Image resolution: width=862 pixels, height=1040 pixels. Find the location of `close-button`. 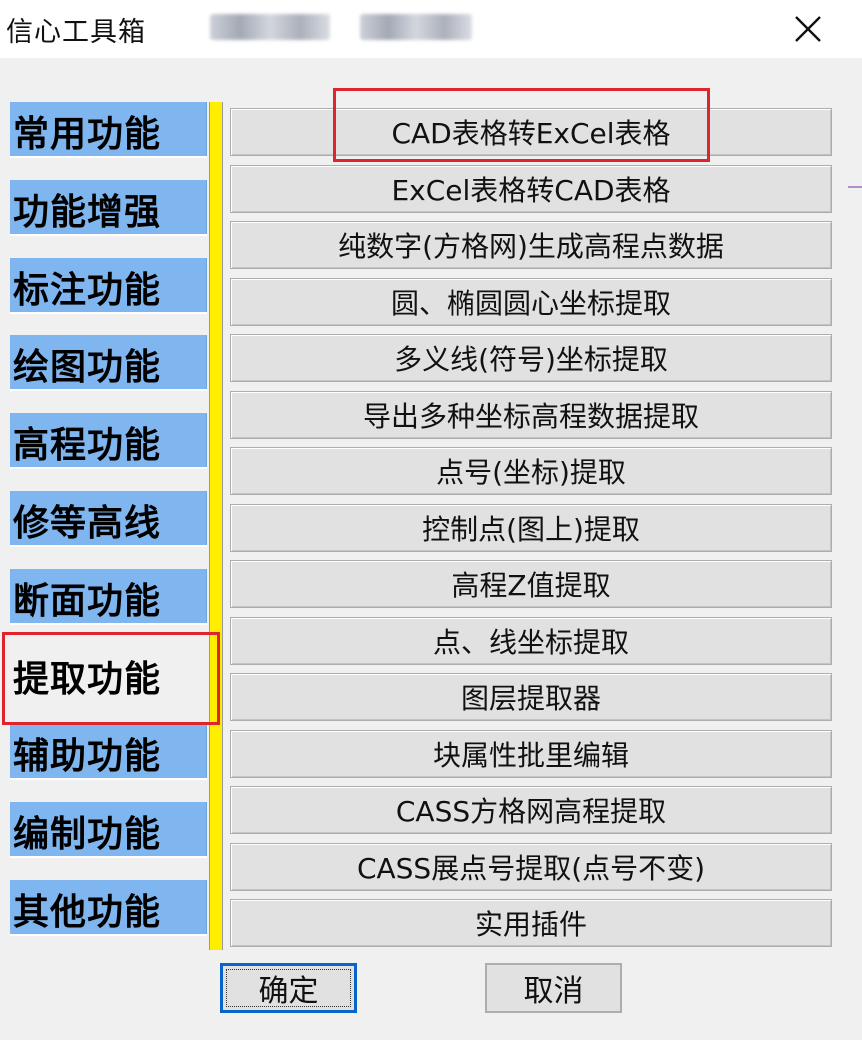

close-button is located at coordinates (808, 29).